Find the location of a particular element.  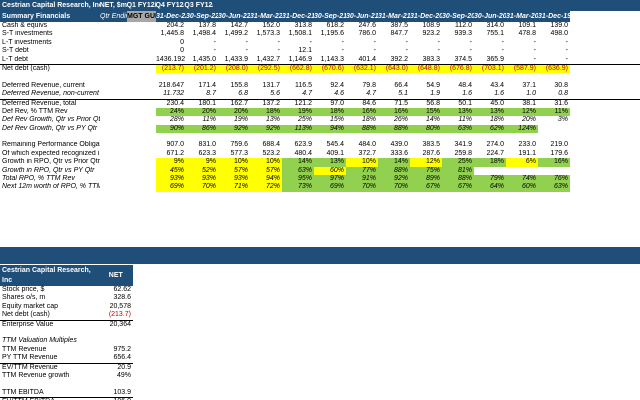

cell: (632.1) is located at coordinates (362, 69).